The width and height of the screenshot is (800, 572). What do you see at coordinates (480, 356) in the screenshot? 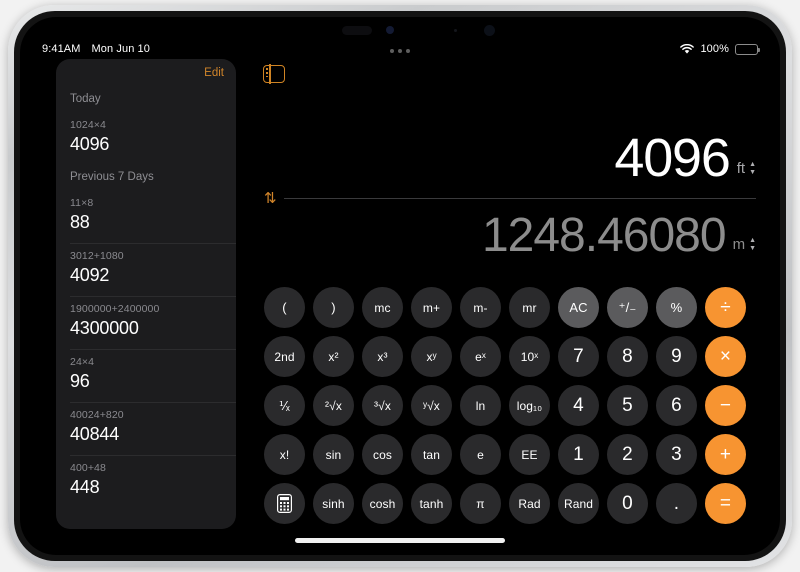
I see `key-exp-e: eˣ` at bounding box center [480, 356].